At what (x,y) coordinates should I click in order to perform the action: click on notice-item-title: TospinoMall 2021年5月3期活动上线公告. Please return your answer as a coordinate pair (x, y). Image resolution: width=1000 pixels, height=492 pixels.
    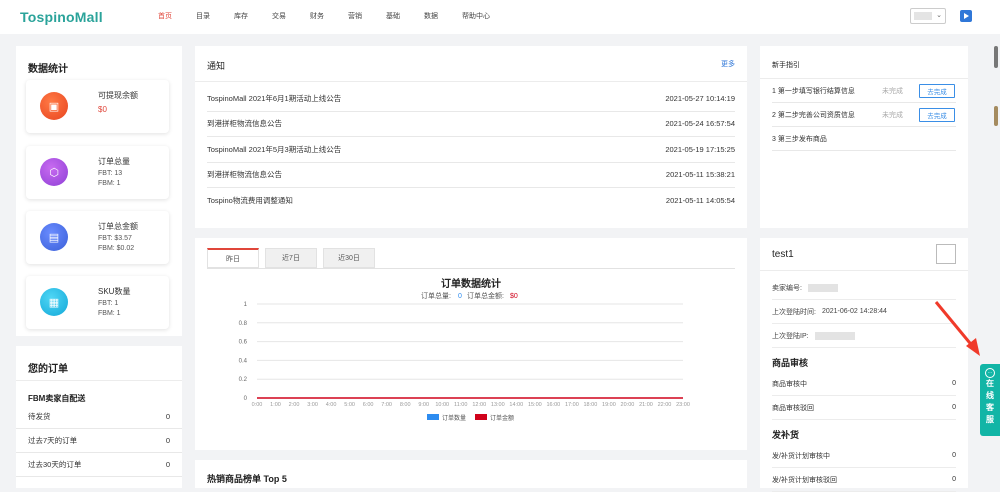
    Looking at the image, I should click on (274, 149).